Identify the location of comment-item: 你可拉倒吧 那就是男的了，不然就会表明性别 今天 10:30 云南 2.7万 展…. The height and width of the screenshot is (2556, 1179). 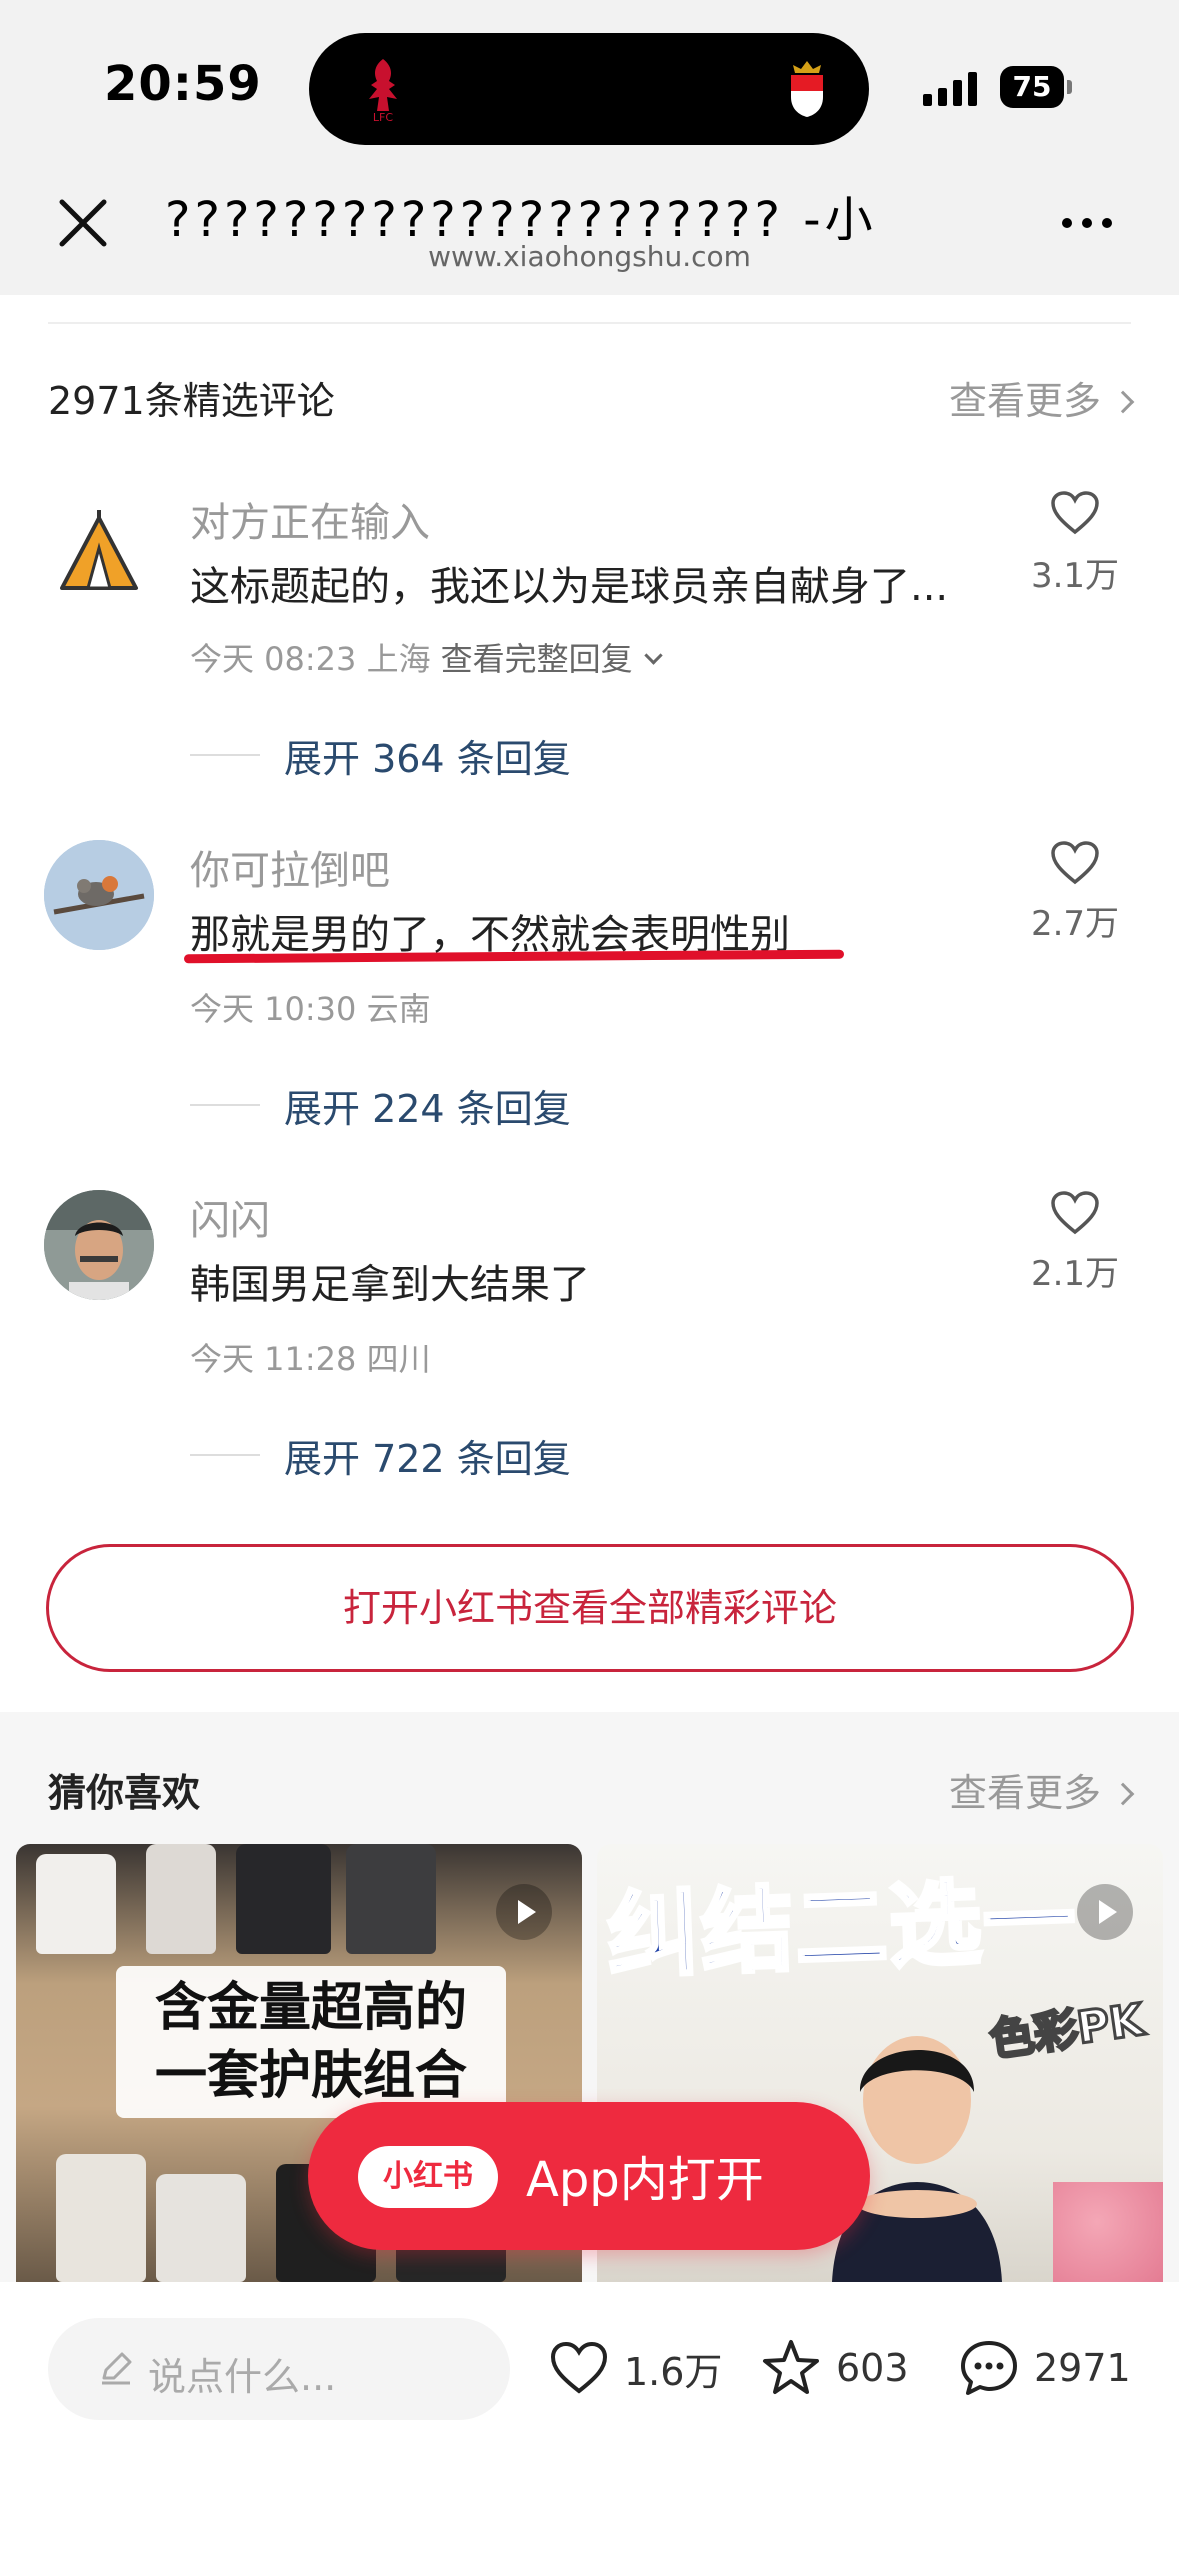
(589, 990).